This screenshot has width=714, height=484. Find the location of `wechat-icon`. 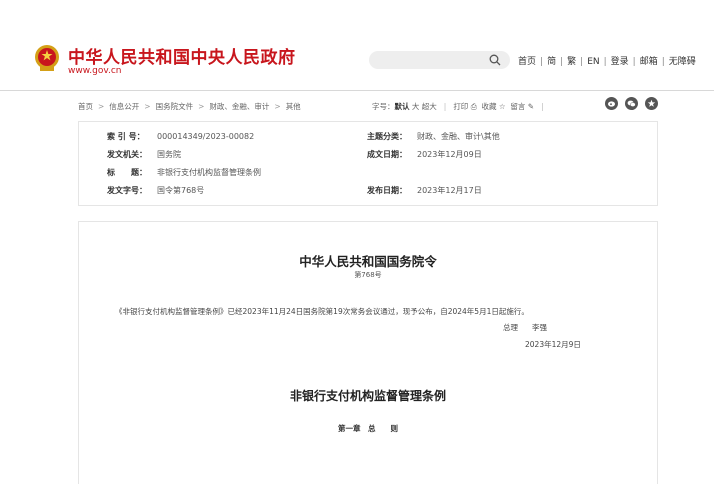

wechat-icon is located at coordinates (631, 103).